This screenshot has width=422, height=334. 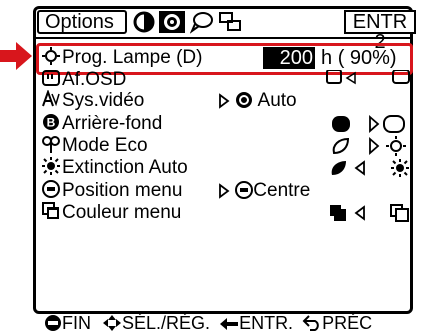 I want to click on tab-options: Options, so click(x=82, y=22).